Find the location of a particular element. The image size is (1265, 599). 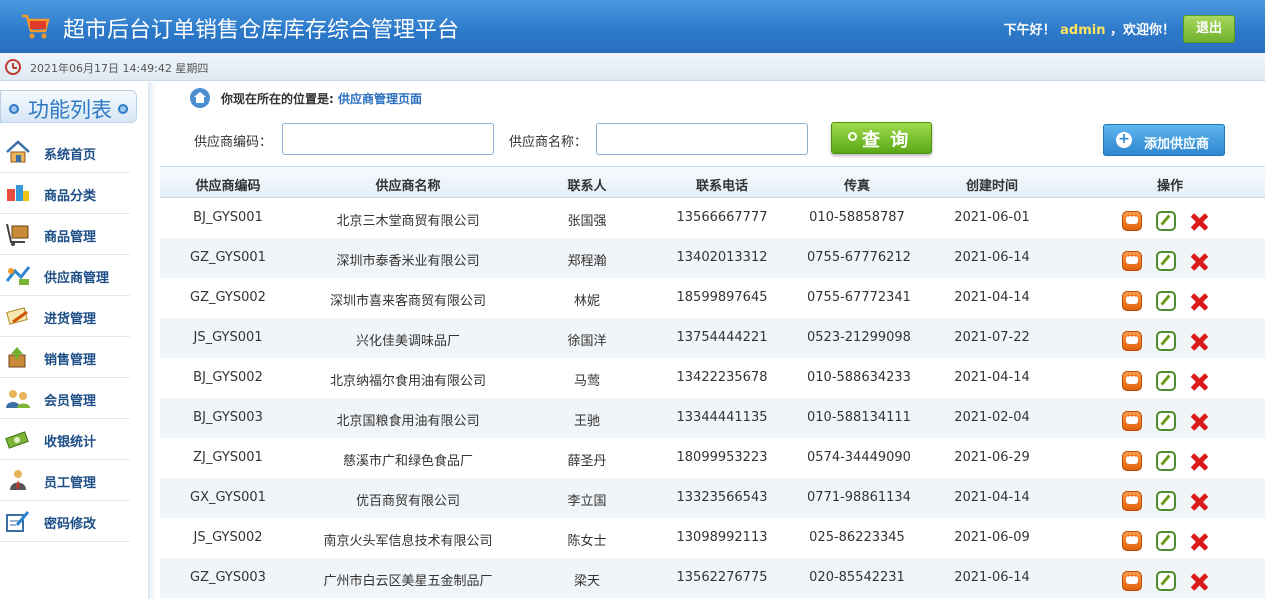

home-icon is located at coordinates (18, 151).